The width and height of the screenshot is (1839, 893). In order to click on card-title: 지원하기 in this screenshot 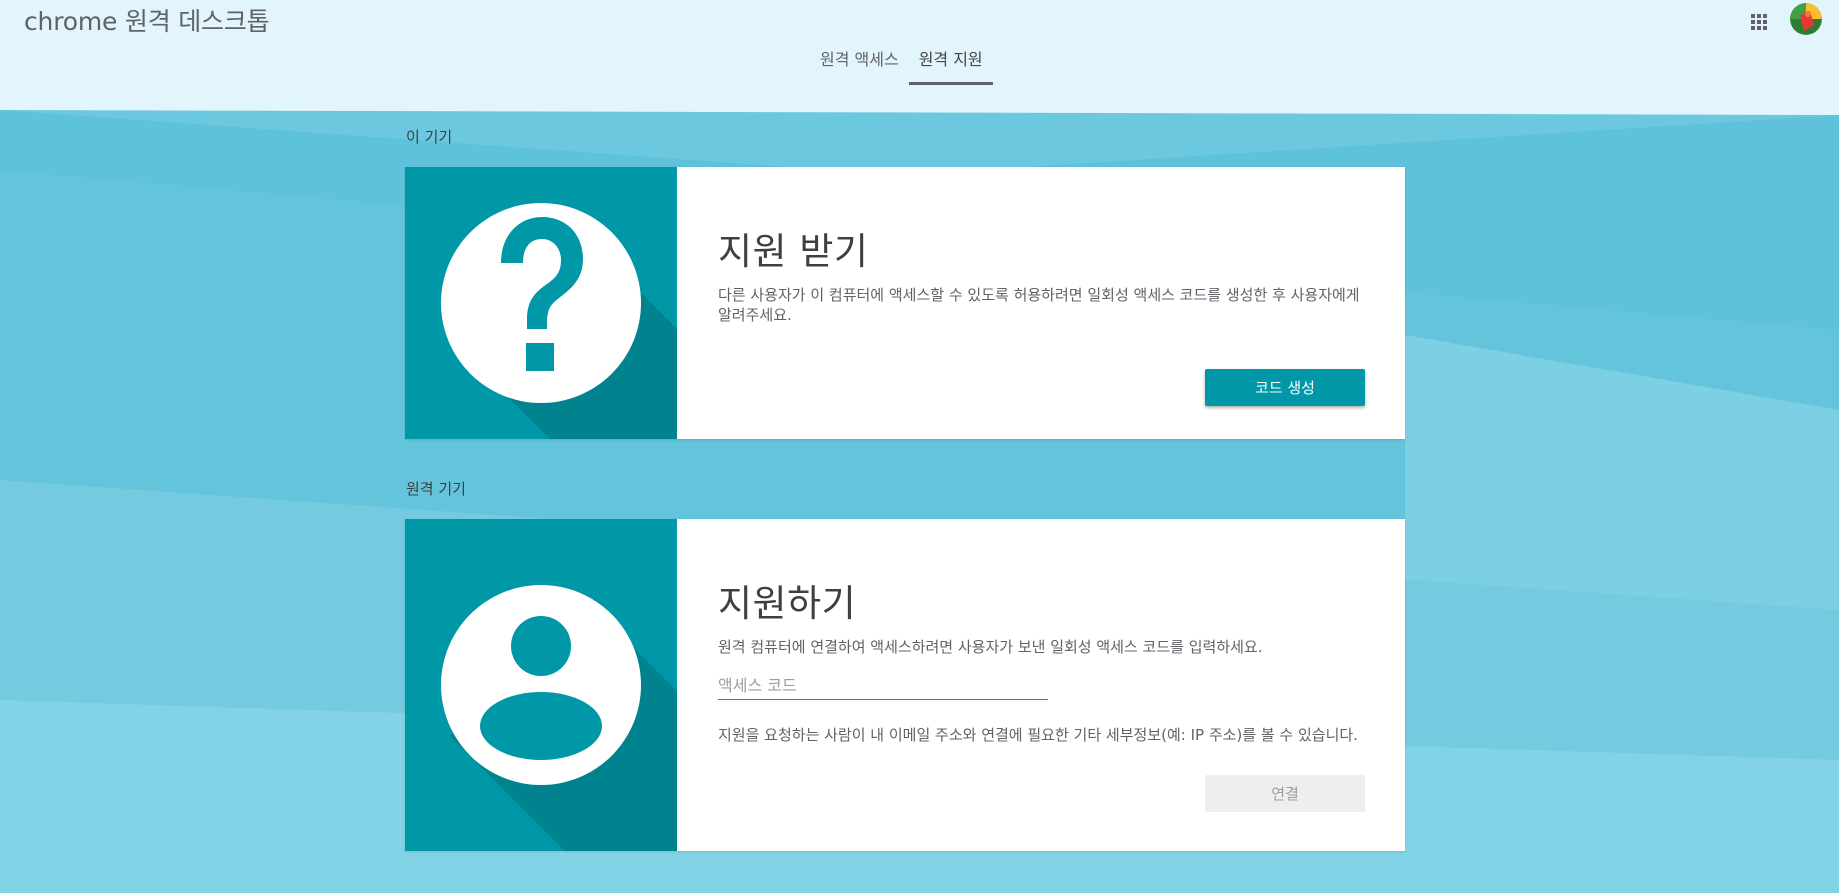, I will do `click(787, 603)`.